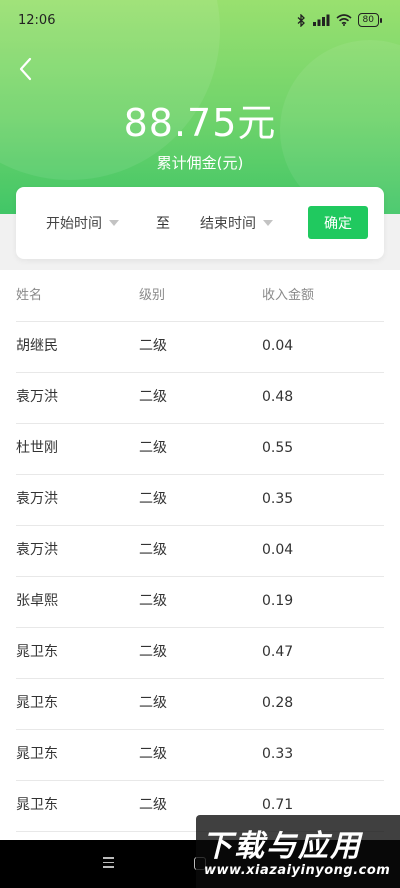  Describe the element at coordinates (200, 755) in the screenshot. I see `table-row: 晁卫东 二级 0.33` at that location.